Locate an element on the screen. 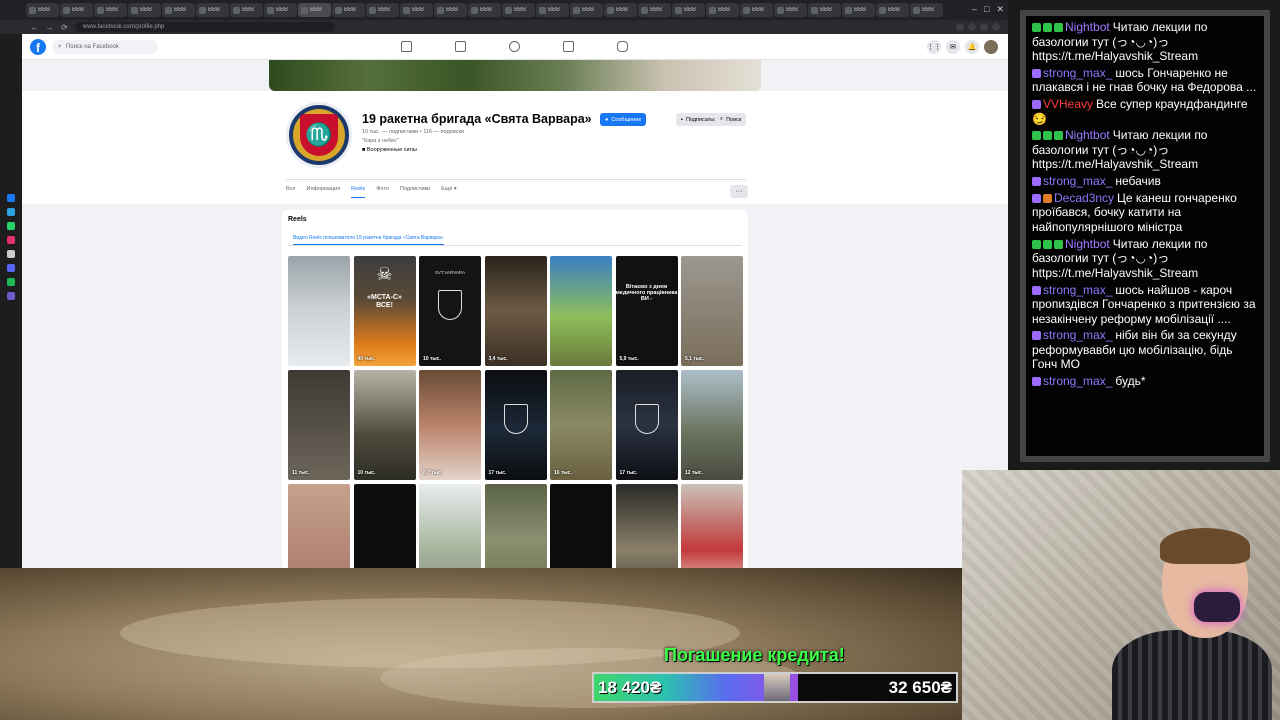 Image resolution: width=1280 pixels, height=720 pixels. discord-icon is located at coordinates (11, 268).